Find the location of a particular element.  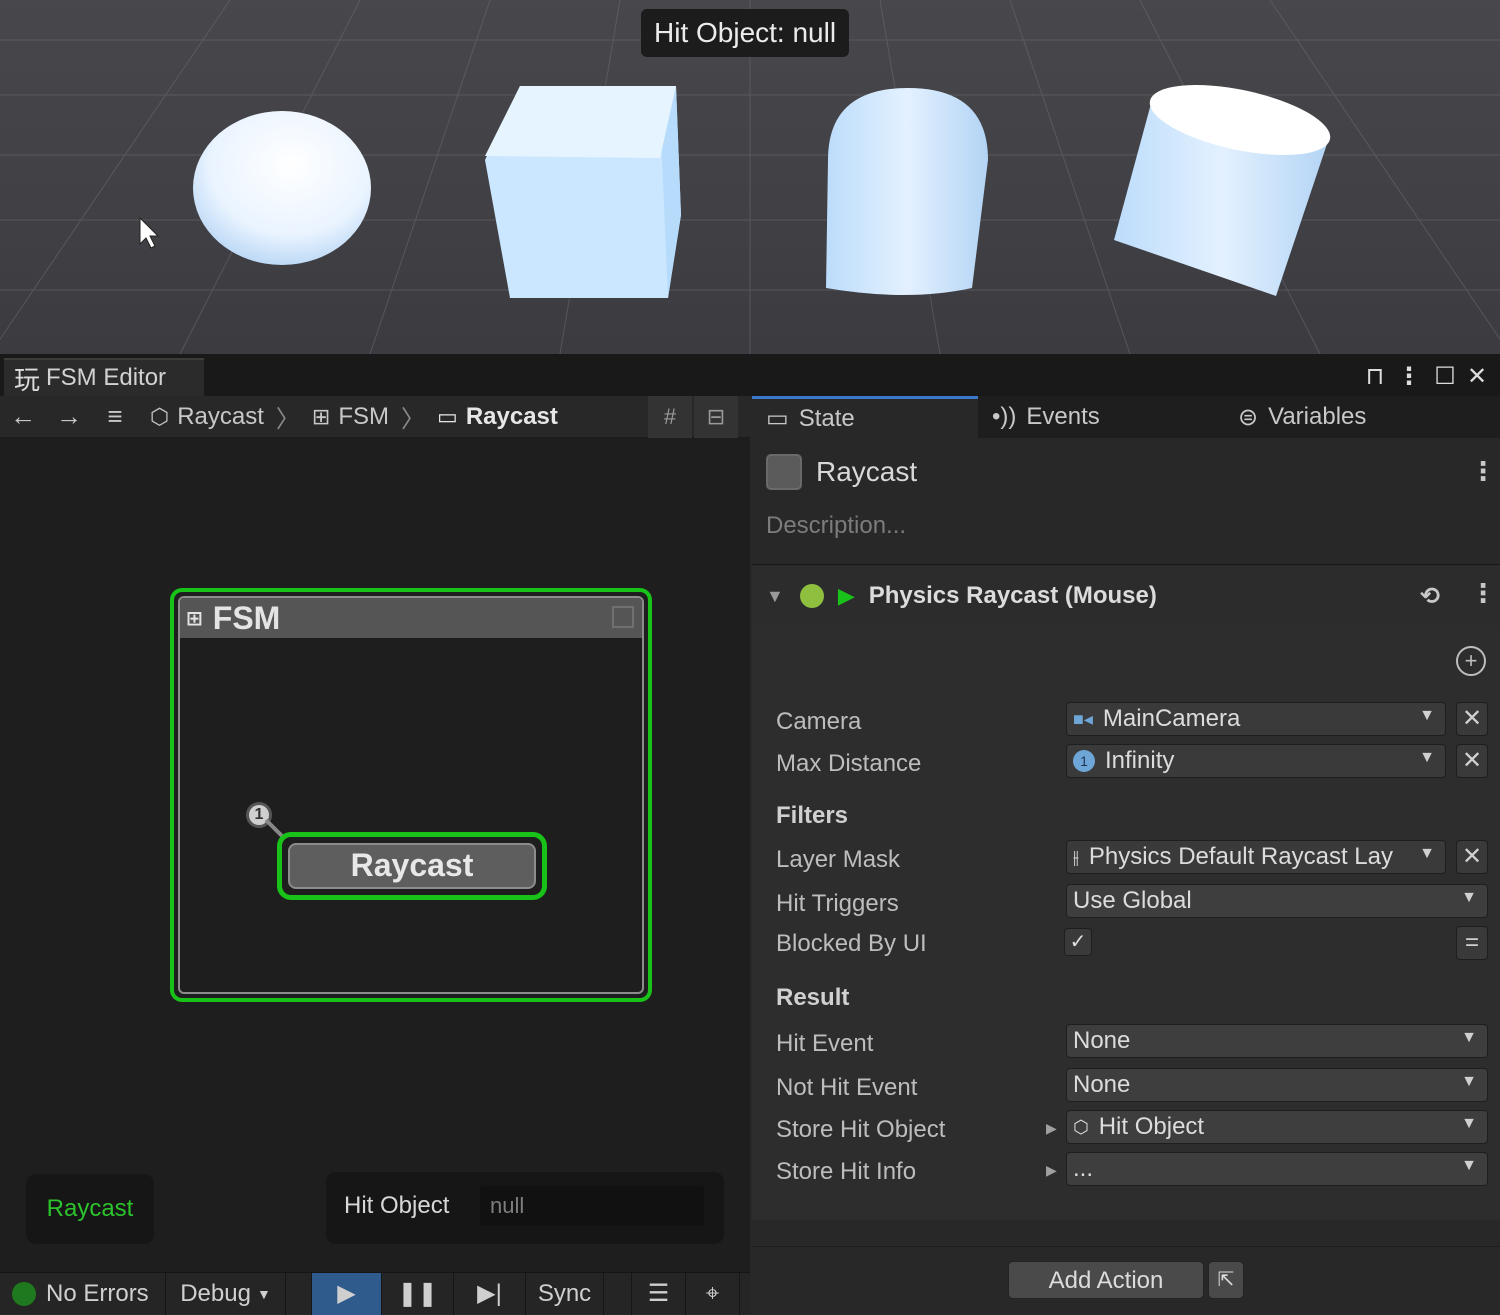

forward-arrow-icon: → is located at coordinates (69, 416).